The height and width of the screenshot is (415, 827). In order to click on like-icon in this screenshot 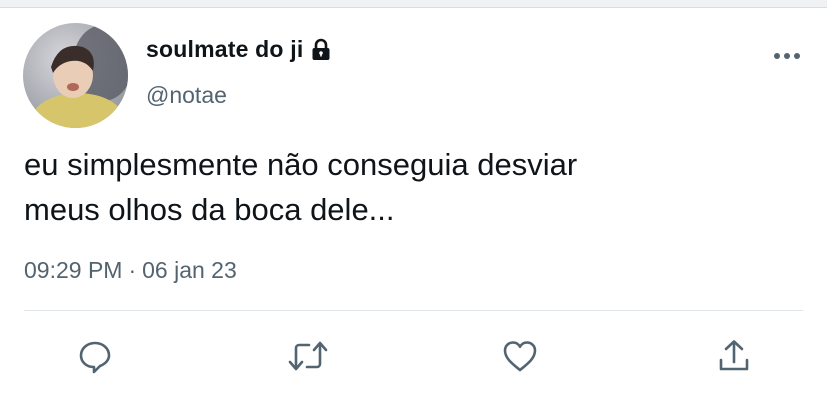, I will do `click(520, 358)`.